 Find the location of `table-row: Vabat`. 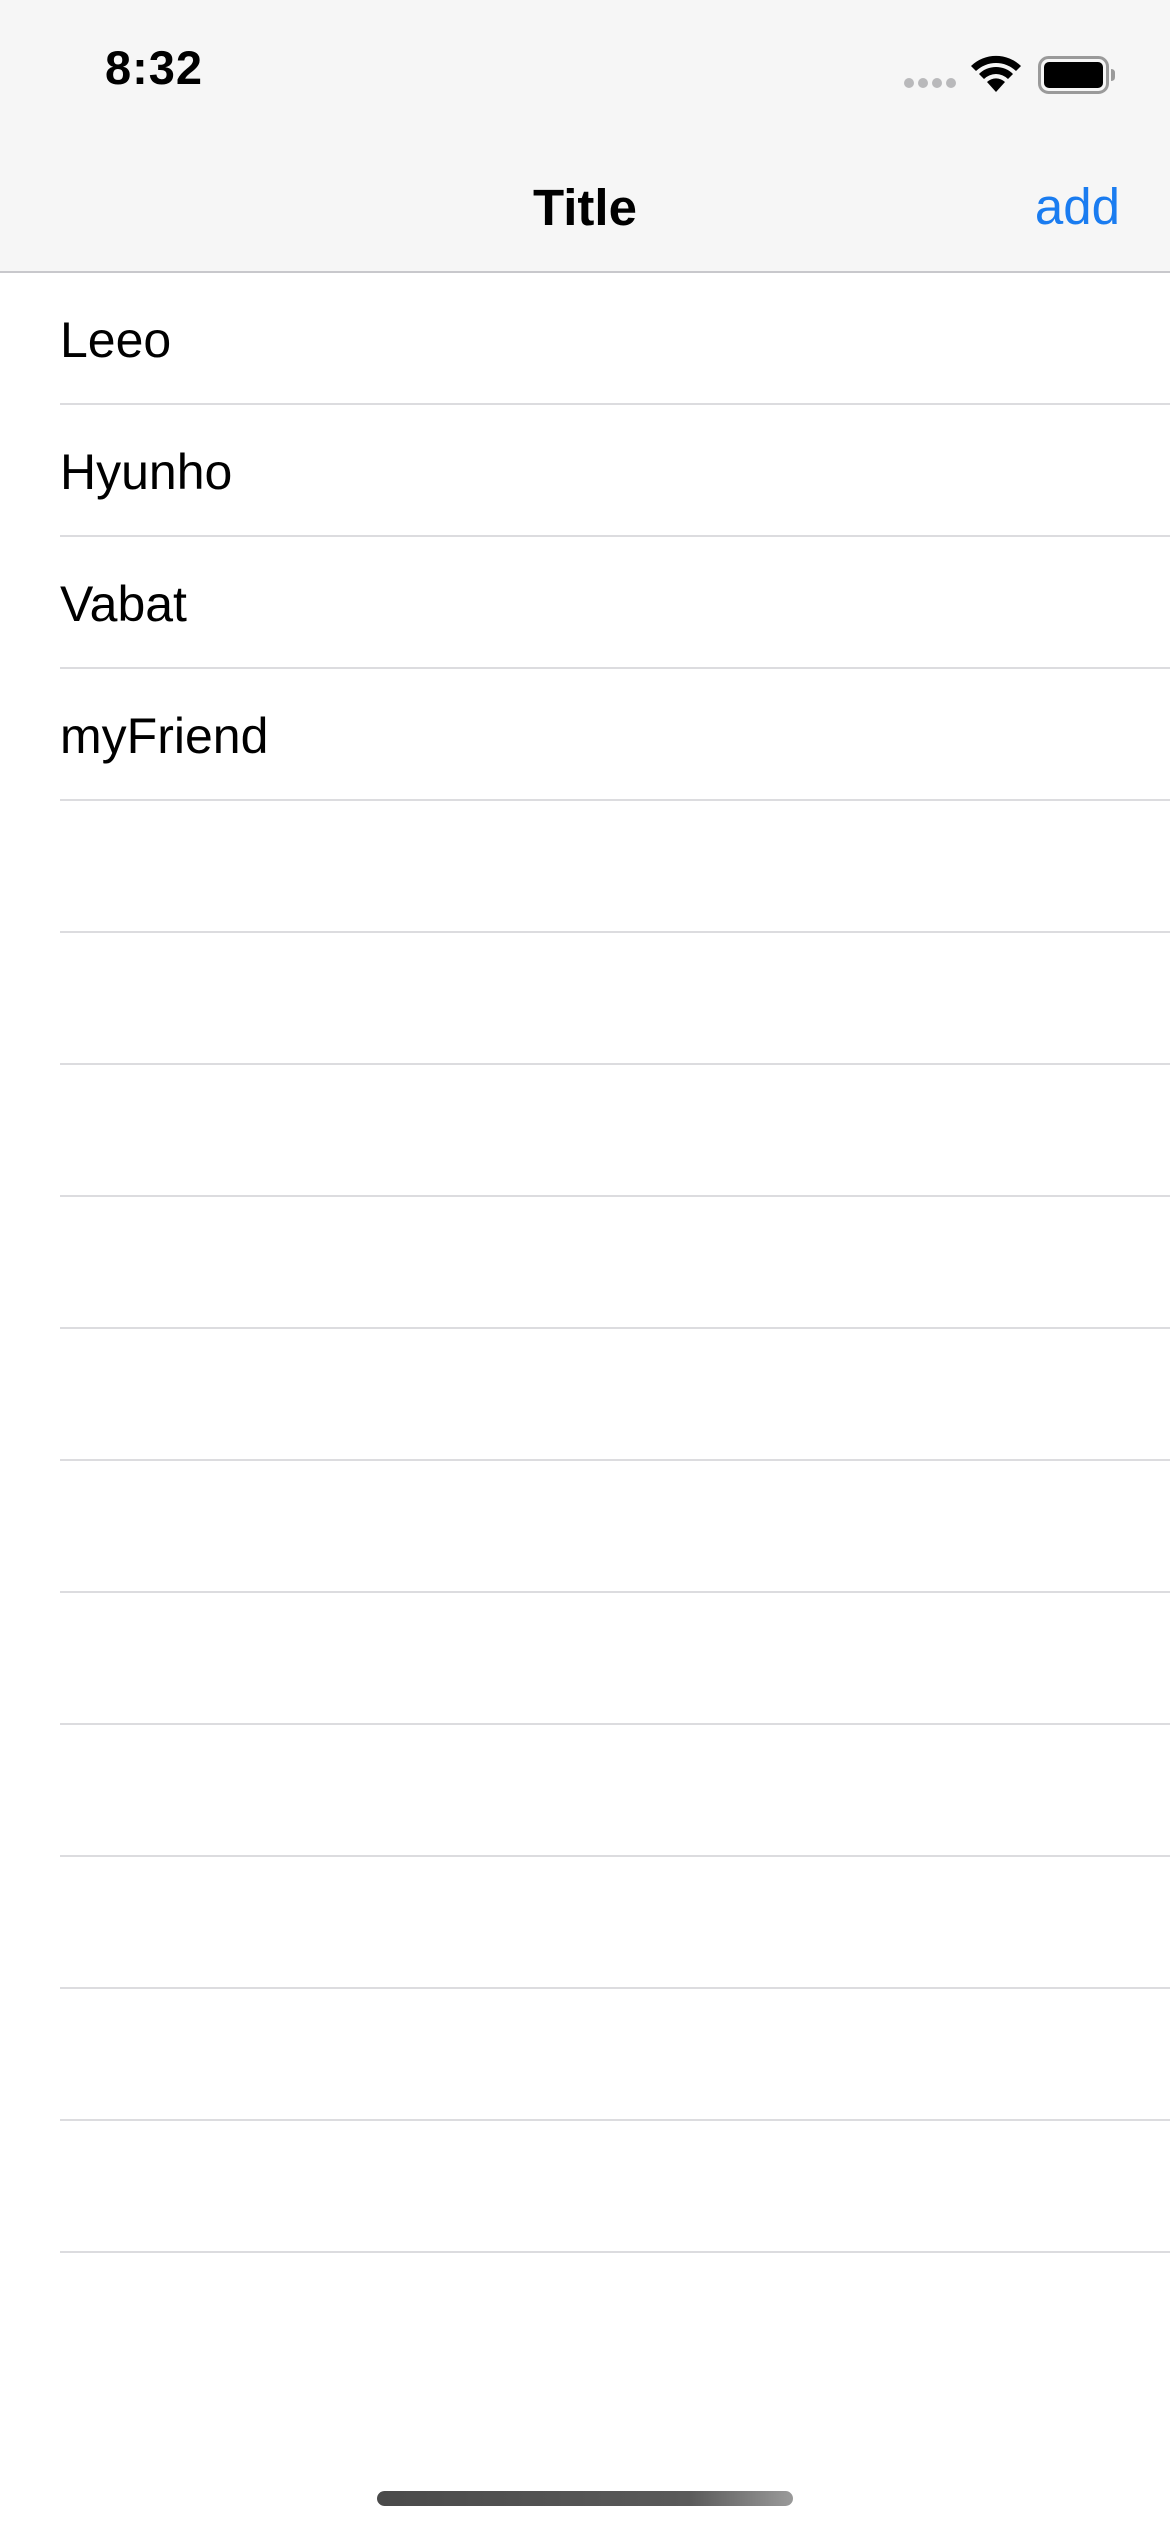

table-row: Vabat is located at coordinates (585, 603).